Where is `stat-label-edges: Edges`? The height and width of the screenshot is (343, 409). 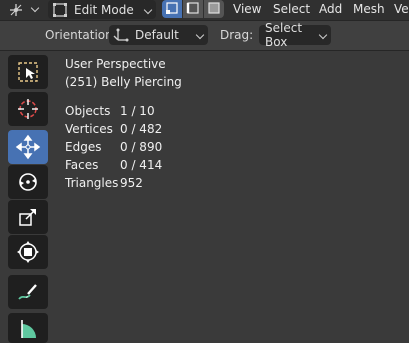
stat-label-edges: Edges is located at coordinates (83, 147).